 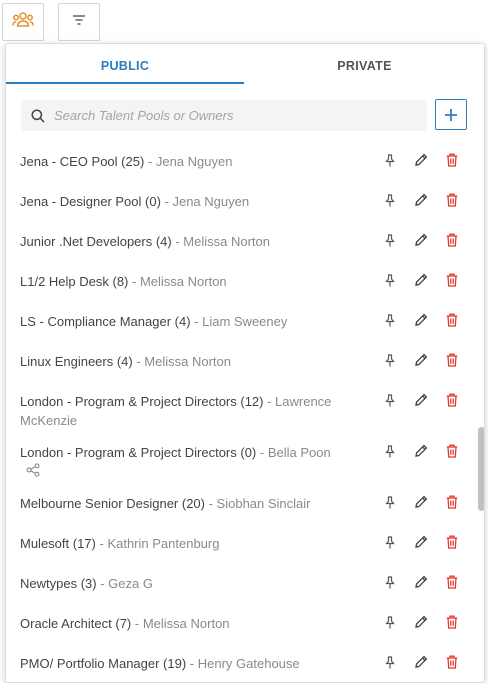 What do you see at coordinates (481, 418) in the screenshot?
I see `list-scrollbar` at bounding box center [481, 418].